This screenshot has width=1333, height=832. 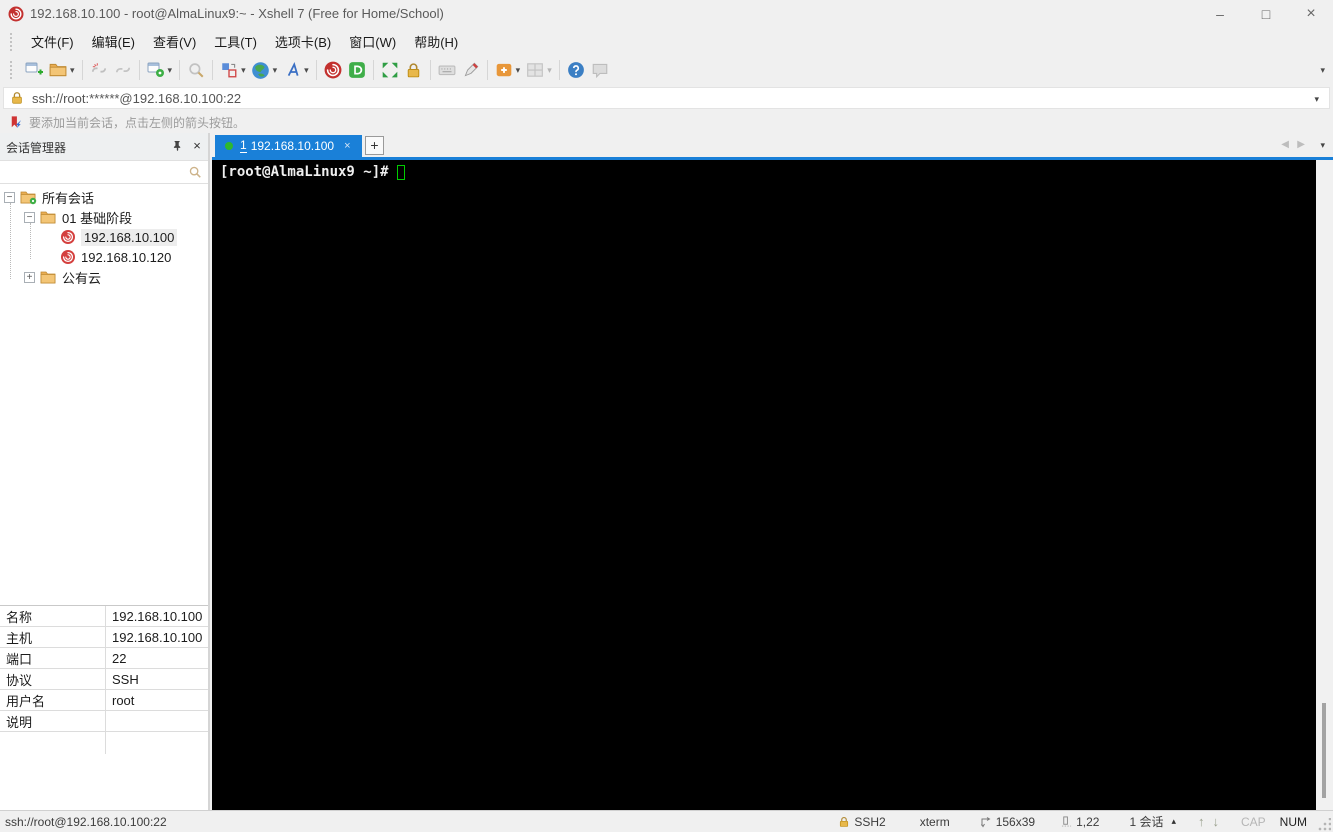 I want to click on minimize-button: –, so click(x=1220, y=14).